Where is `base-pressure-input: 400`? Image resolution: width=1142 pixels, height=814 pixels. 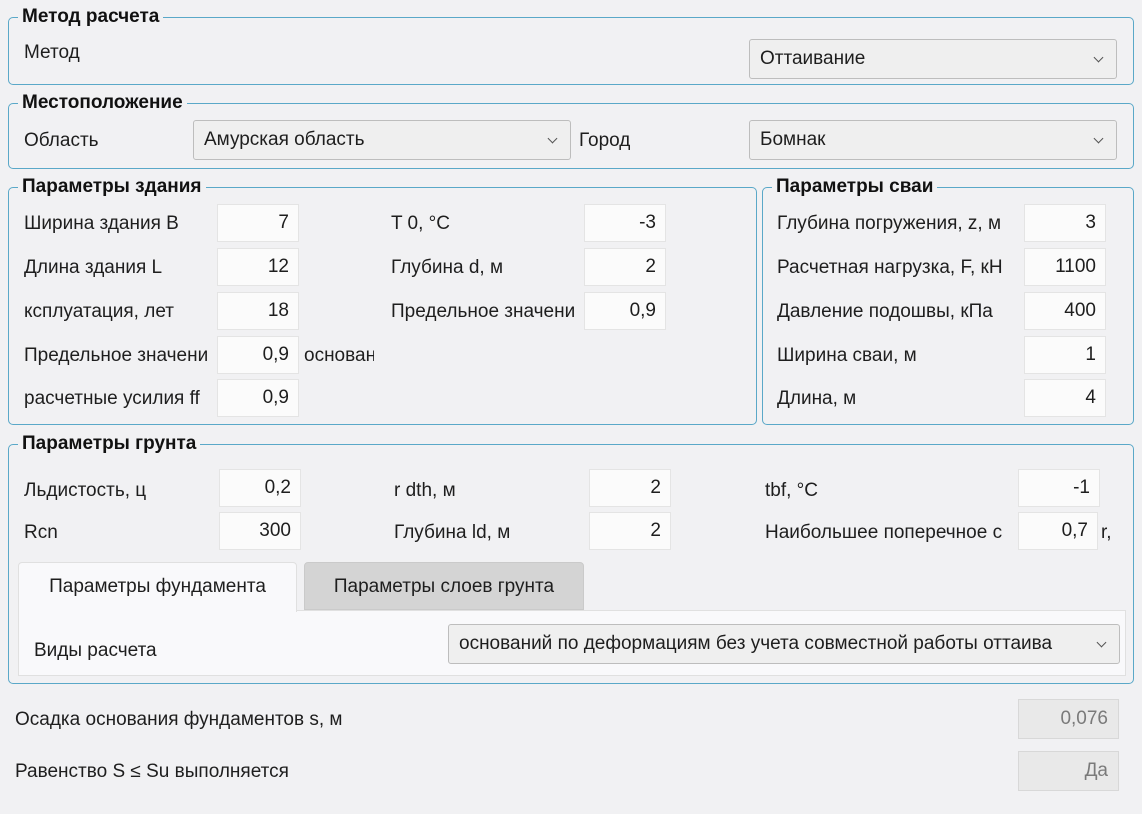
base-pressure-input: 400 is located at coordinates (1065, 311).